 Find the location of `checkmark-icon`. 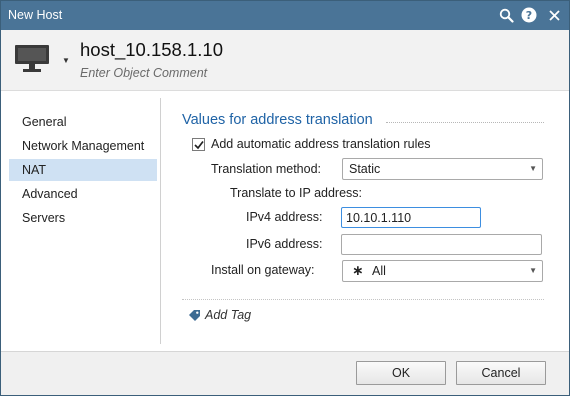

checkmark-icon is located at coordinates (198, 144).